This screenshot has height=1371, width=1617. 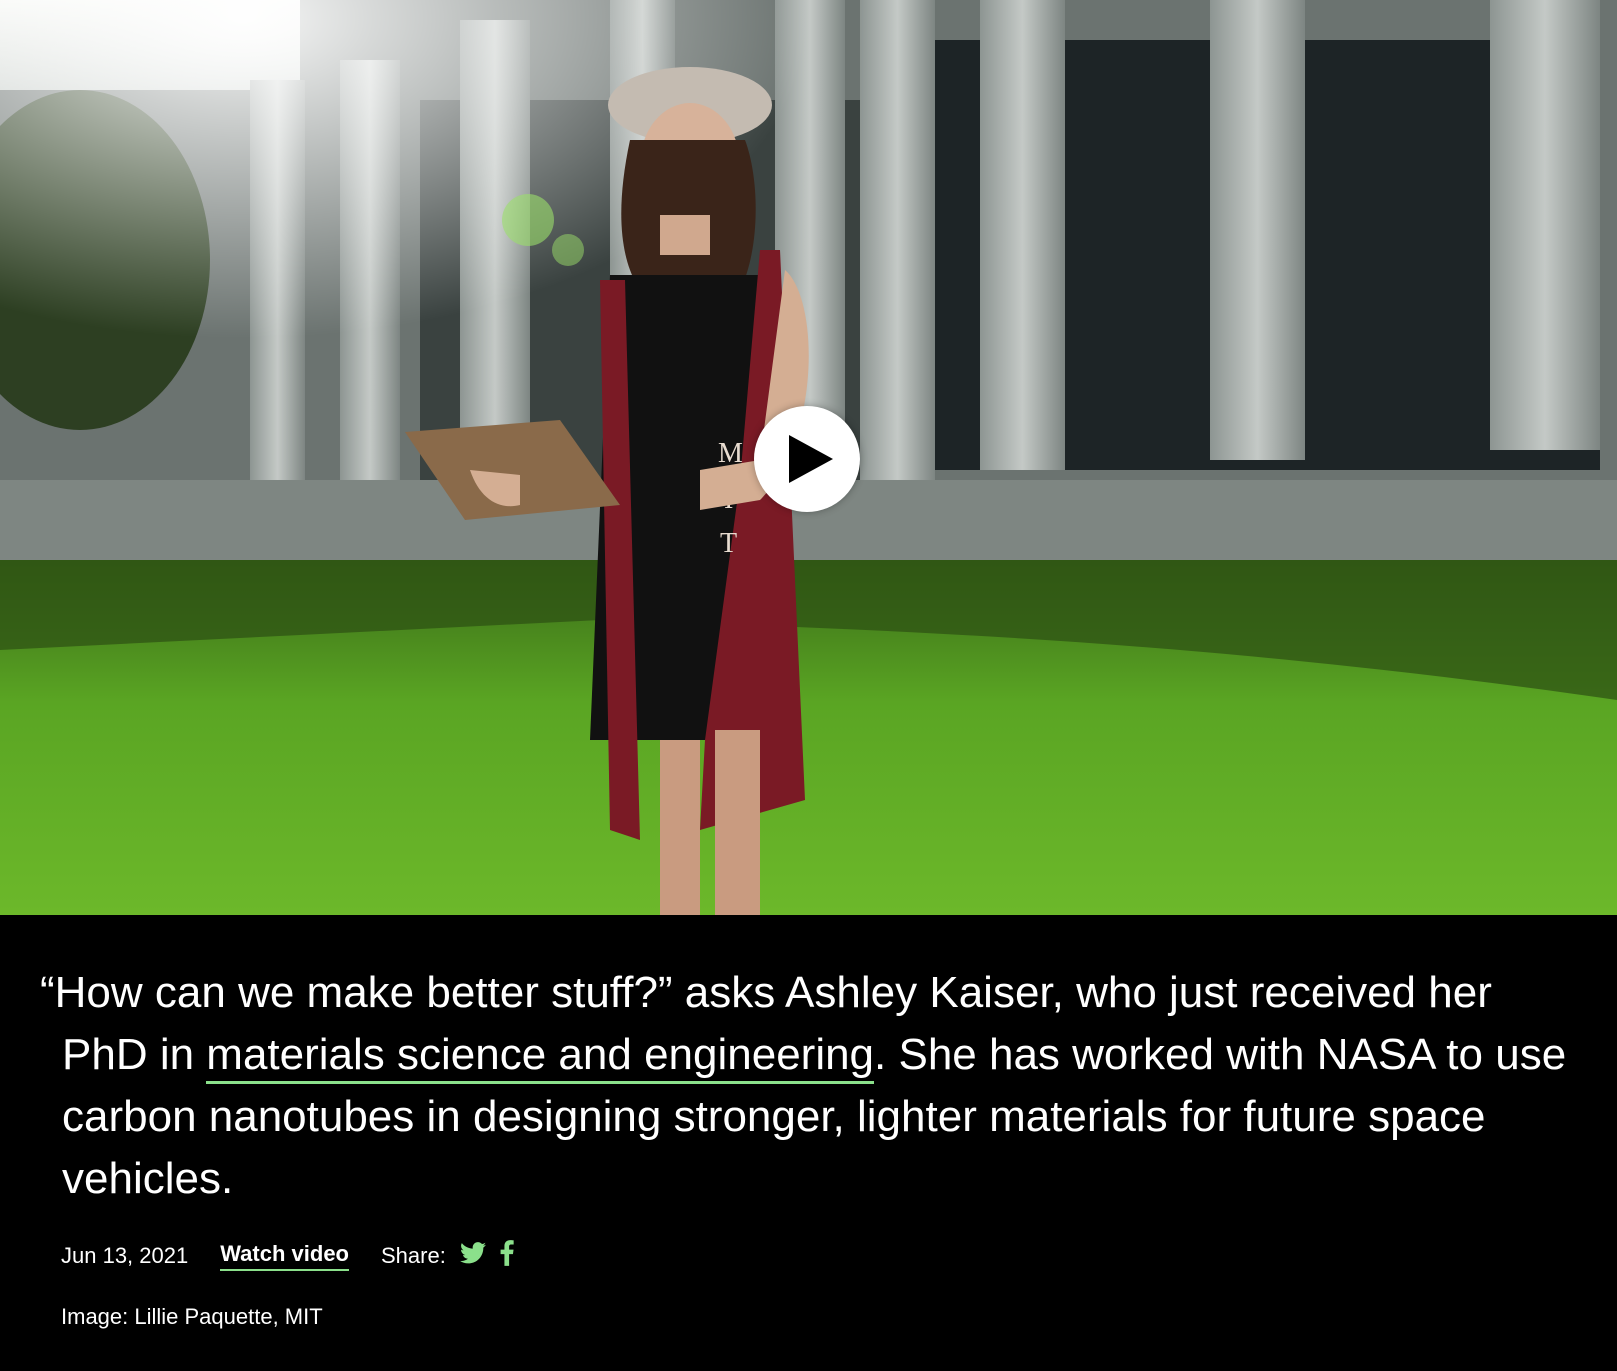 I want to click on stole-letter-t: T, so click(x=728, y=543).